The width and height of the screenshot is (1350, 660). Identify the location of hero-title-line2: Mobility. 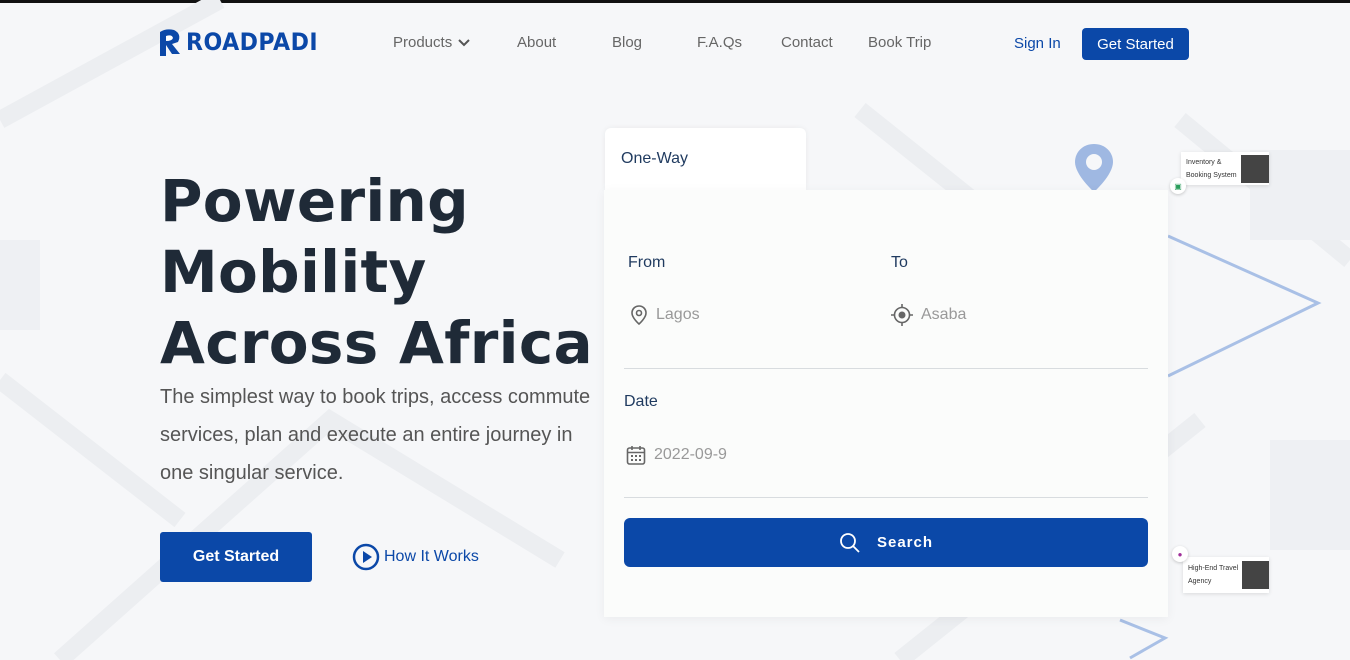
(293, 272).